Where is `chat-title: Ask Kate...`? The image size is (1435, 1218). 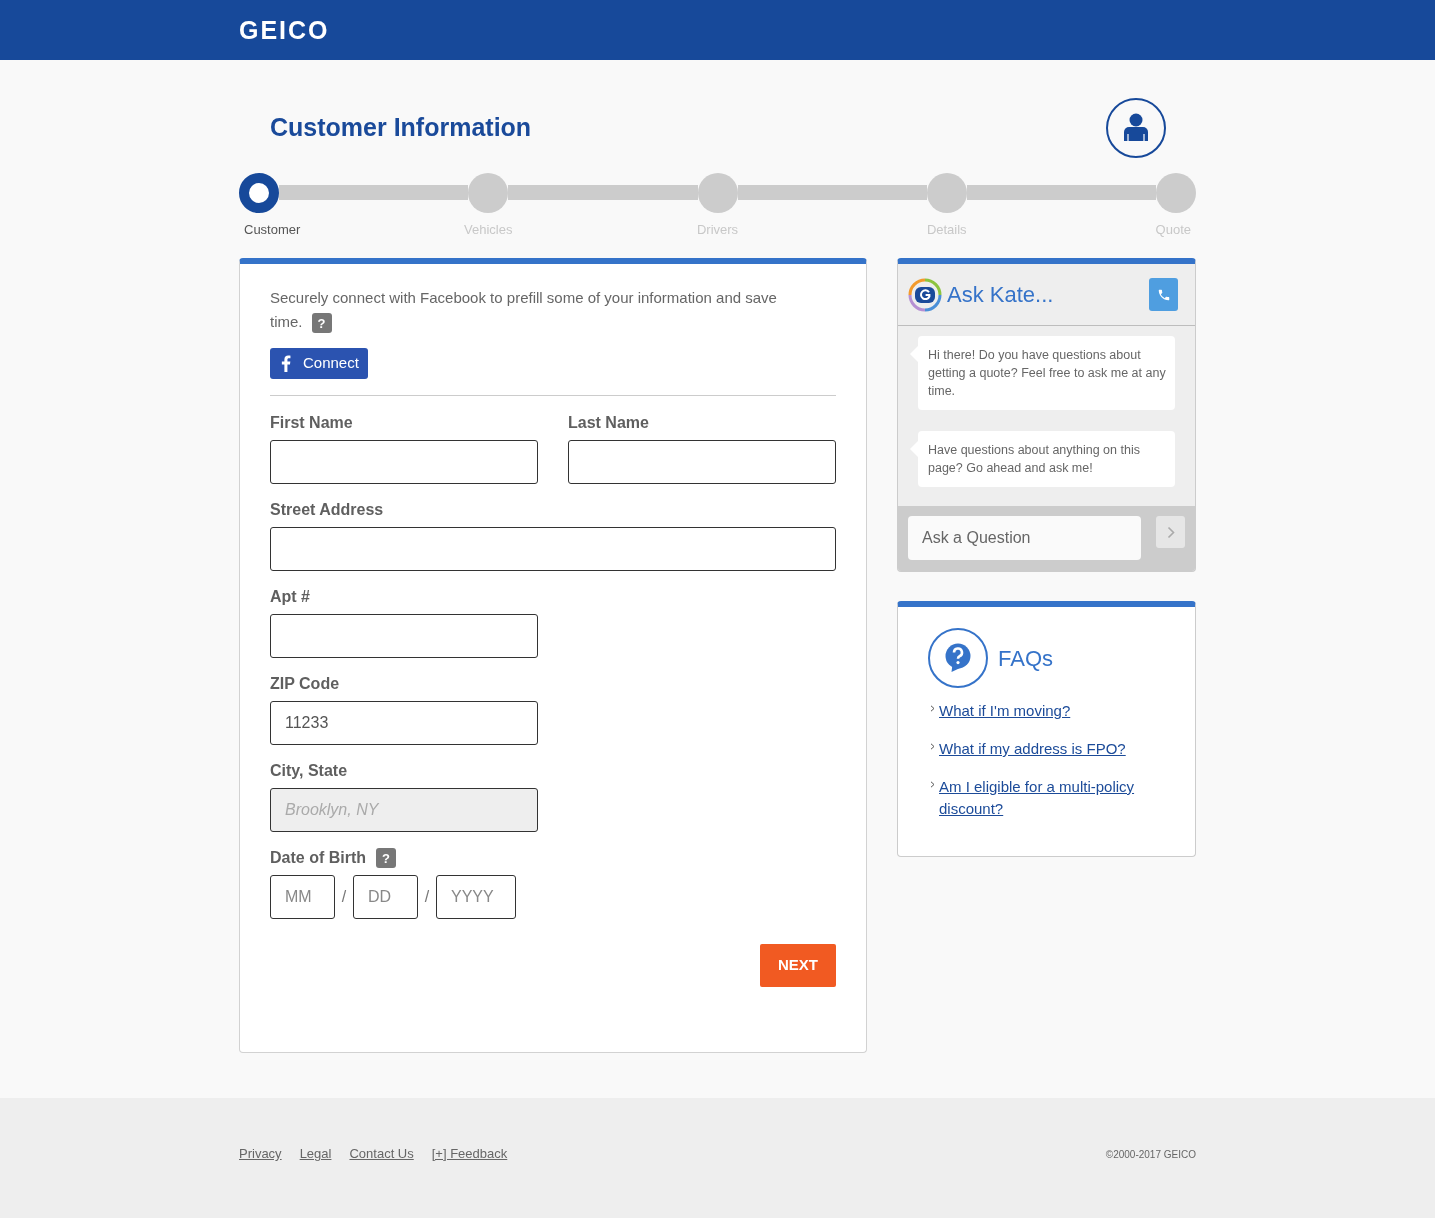 chat-title: Ask Kate... is located at coordinates (1000, 295).